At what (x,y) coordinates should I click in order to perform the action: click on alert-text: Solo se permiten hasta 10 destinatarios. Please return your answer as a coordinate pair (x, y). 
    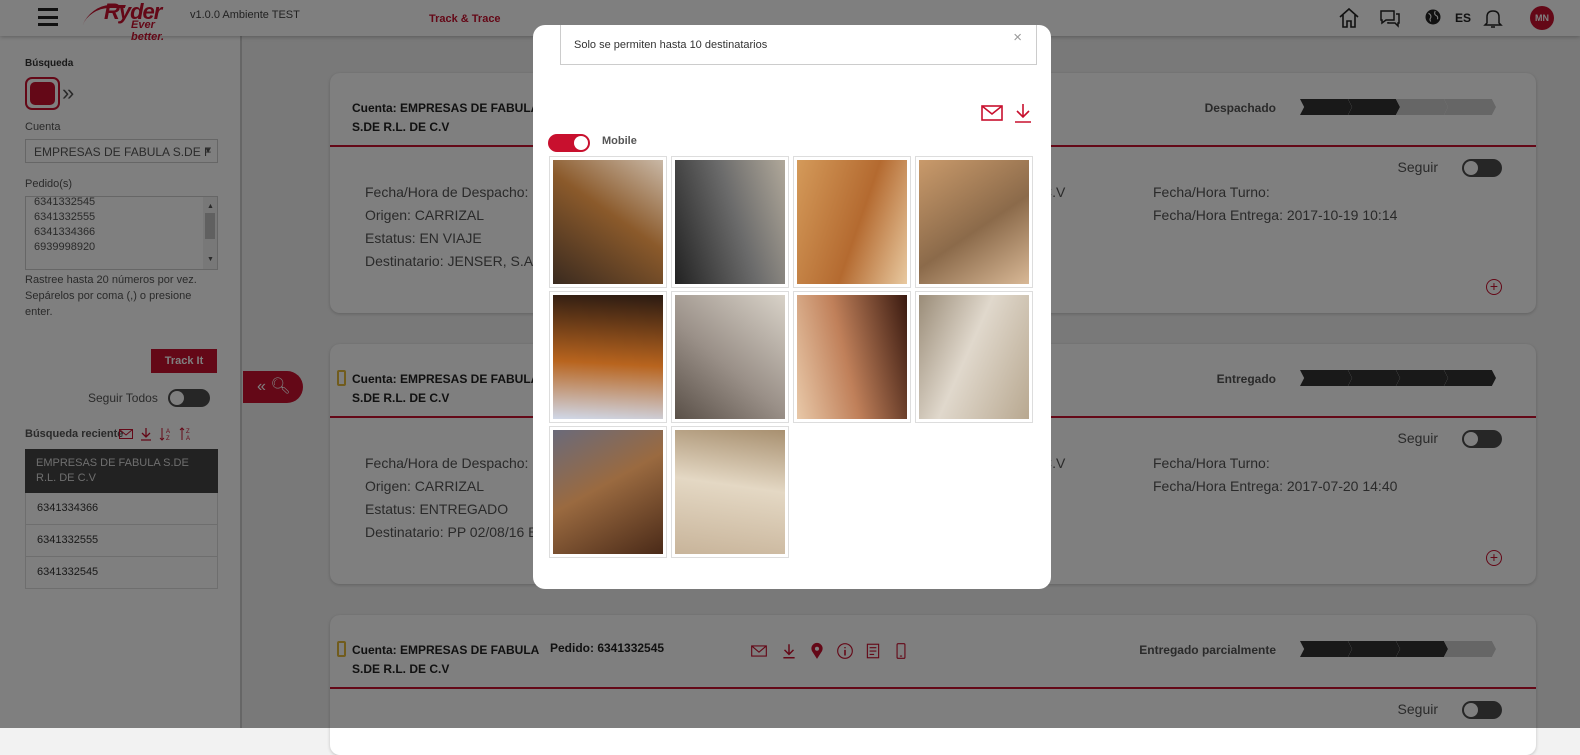
    Looking at the image, I should click on (671, 45).